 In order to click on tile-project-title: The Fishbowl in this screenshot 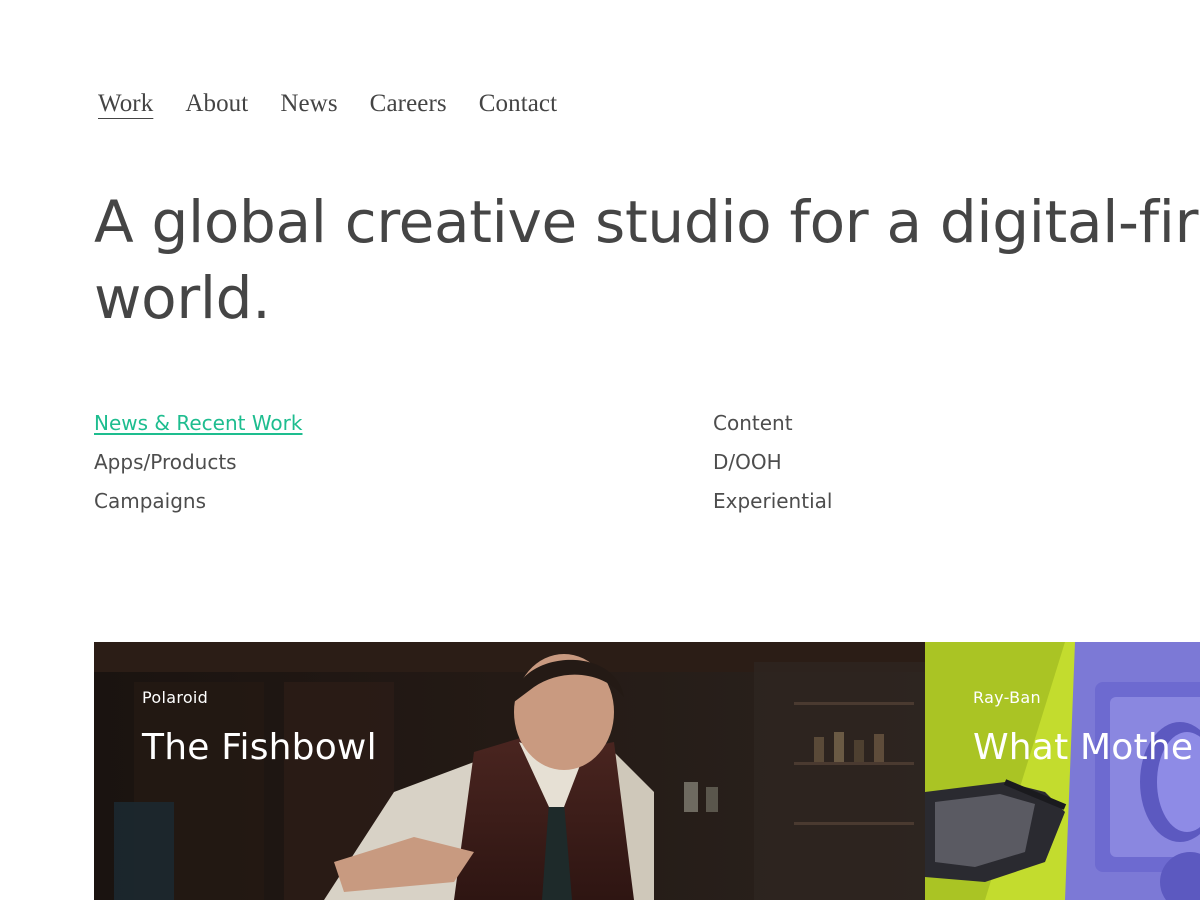, I will do `click(259, 747)`.